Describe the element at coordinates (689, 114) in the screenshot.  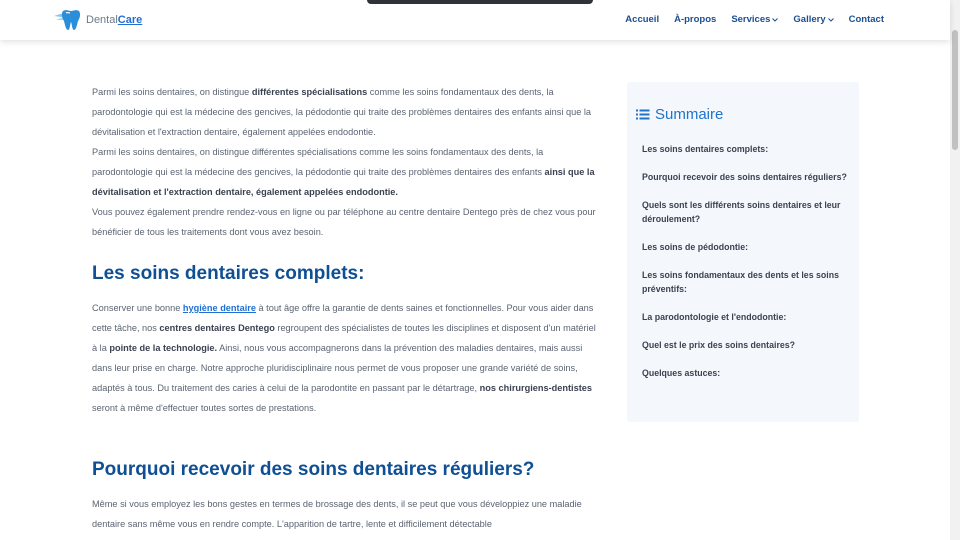
I see `summary-title: Summaire` at that location.